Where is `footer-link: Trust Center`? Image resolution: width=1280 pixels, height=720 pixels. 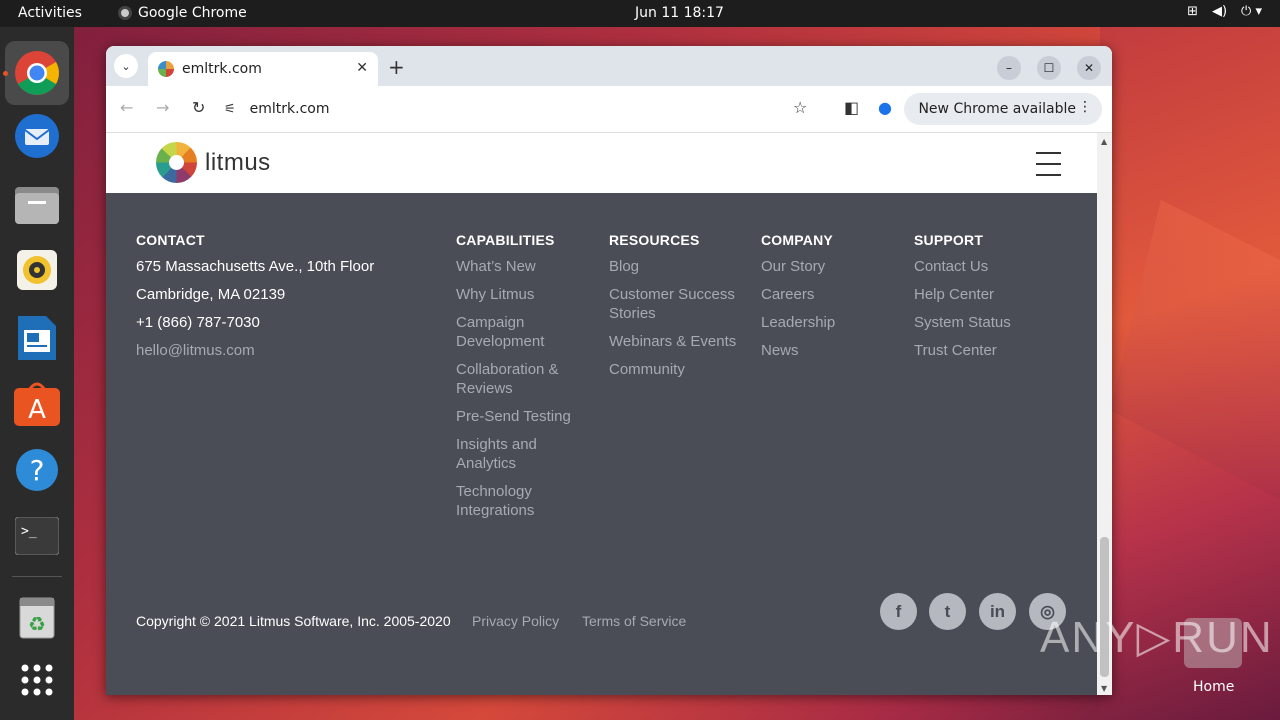 footer-link: Trust Center is located at coordinates (979, 350).